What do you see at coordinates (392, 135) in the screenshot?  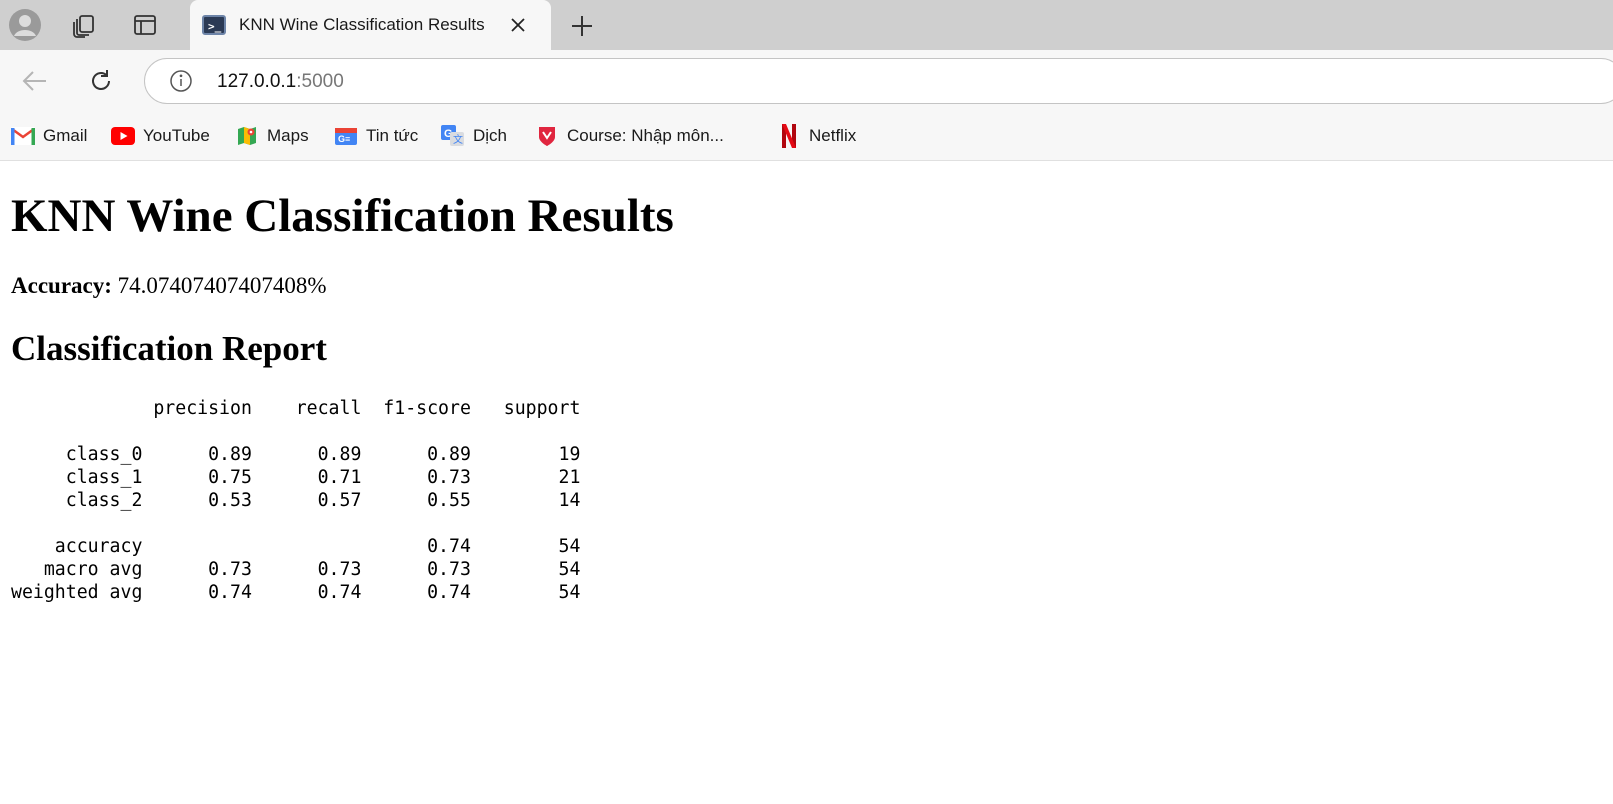 I see `bookmark-label: Tin tức` at bounding box center [392, 135].